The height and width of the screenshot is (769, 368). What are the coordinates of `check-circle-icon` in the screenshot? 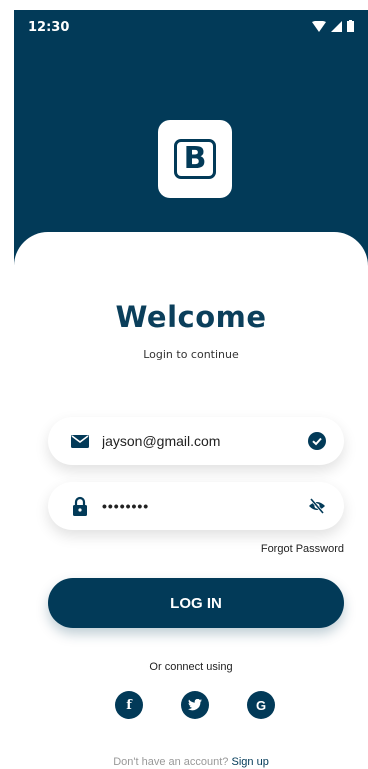 It's located at (317, 441).